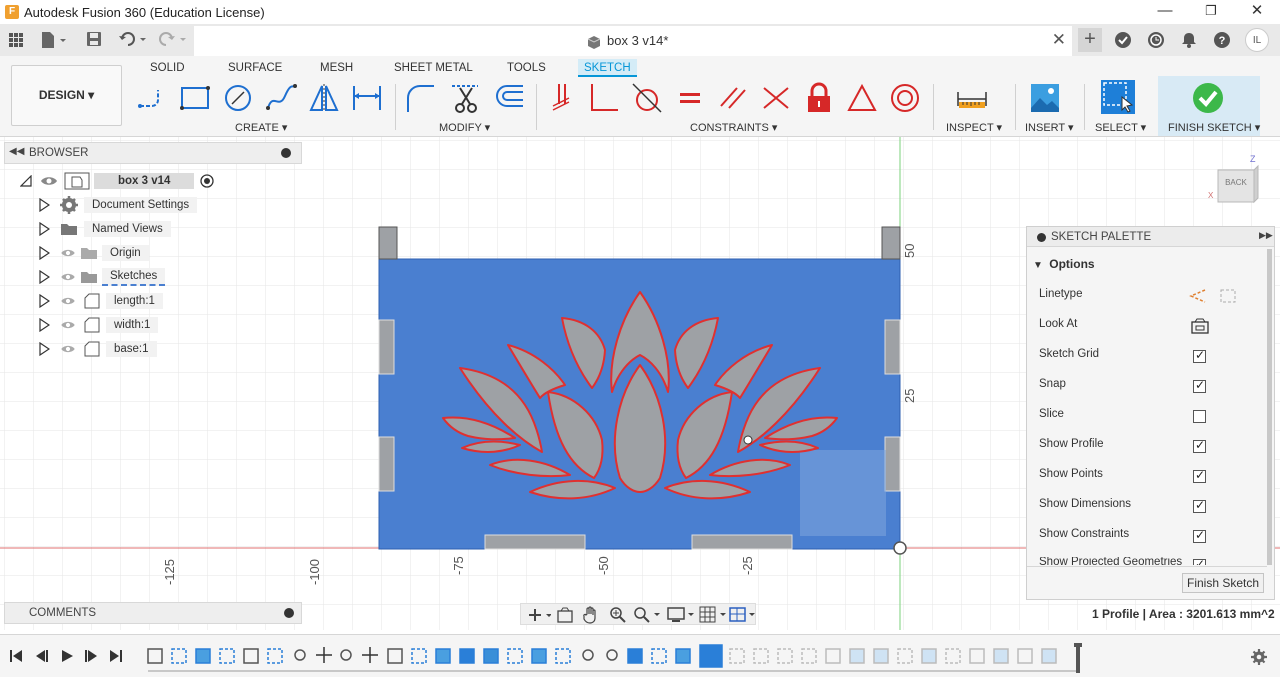 Image resolution: width=1280 pixels, height=677 pixels. I want to click on dimension-tool-icon, so click(367, 98).